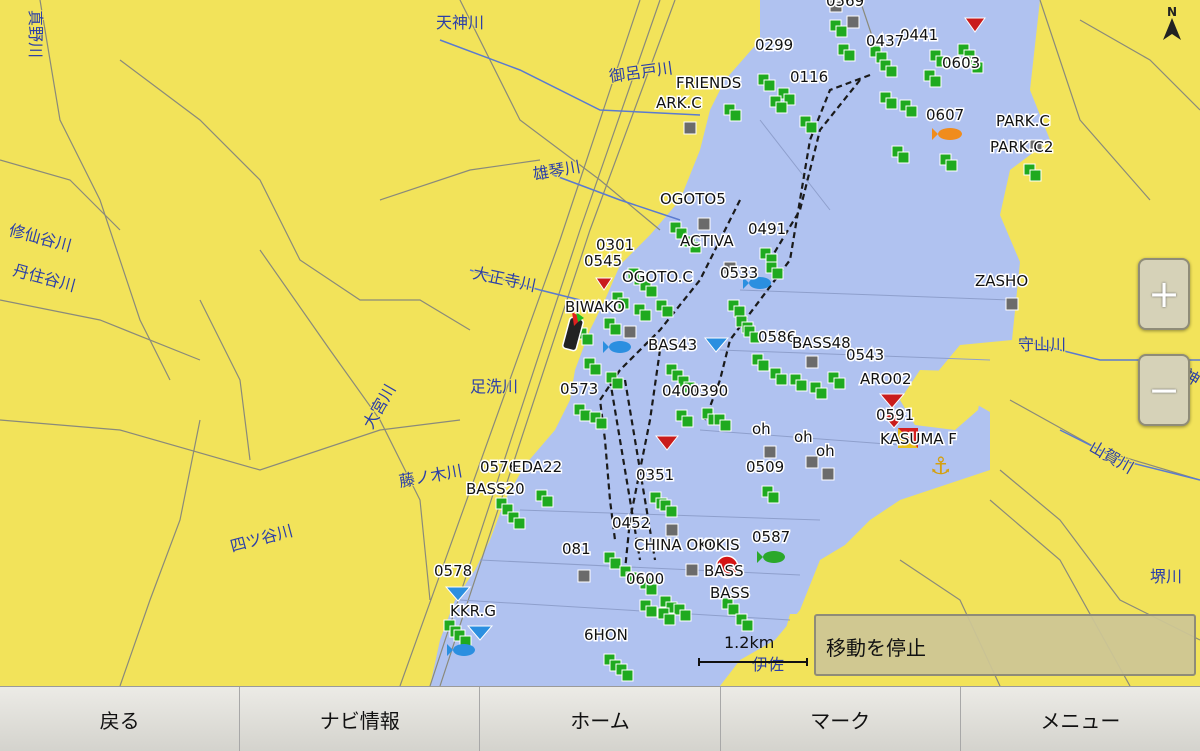 This screenshot has height=751, width=1200. Describe the element at coordinates (606, 635) in the screenshot. I see `svg-text: 6HON` at that location.